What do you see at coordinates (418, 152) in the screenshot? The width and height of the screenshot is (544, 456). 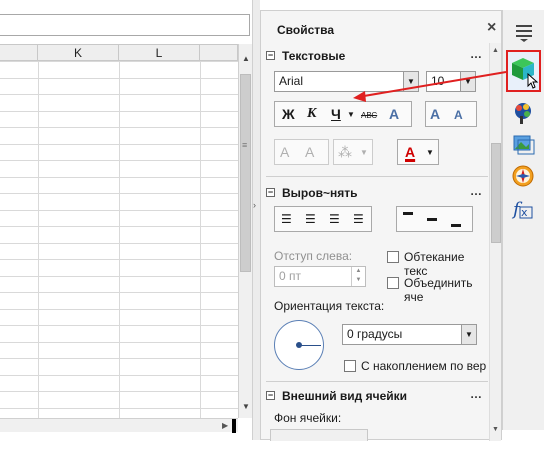 I see `font-color-button: A ▼` at bounding box center [418, 152].